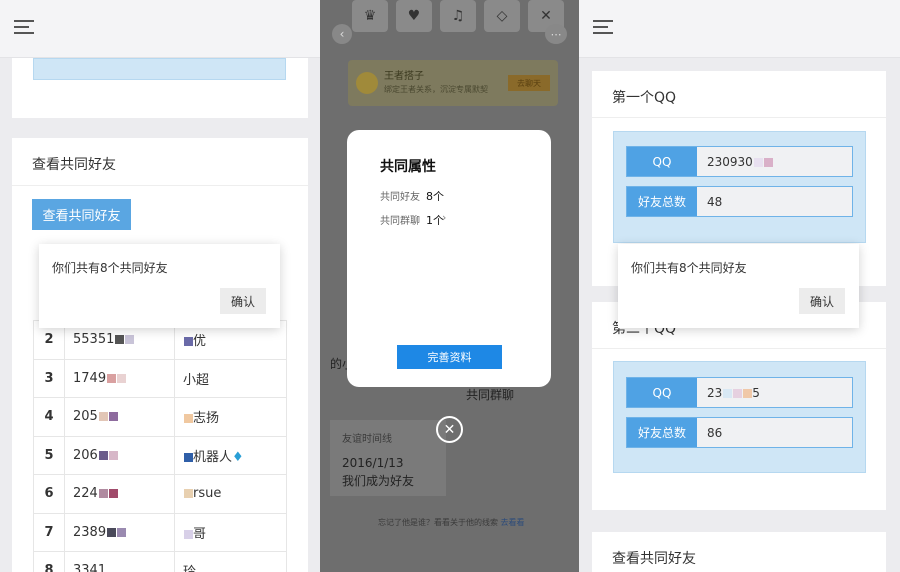 Image resolution: width=900 pixels, height=572 pixels. Describe the element at coordinates (119, 417) in the screenshot. I see `qq-cell: 205` at that location.